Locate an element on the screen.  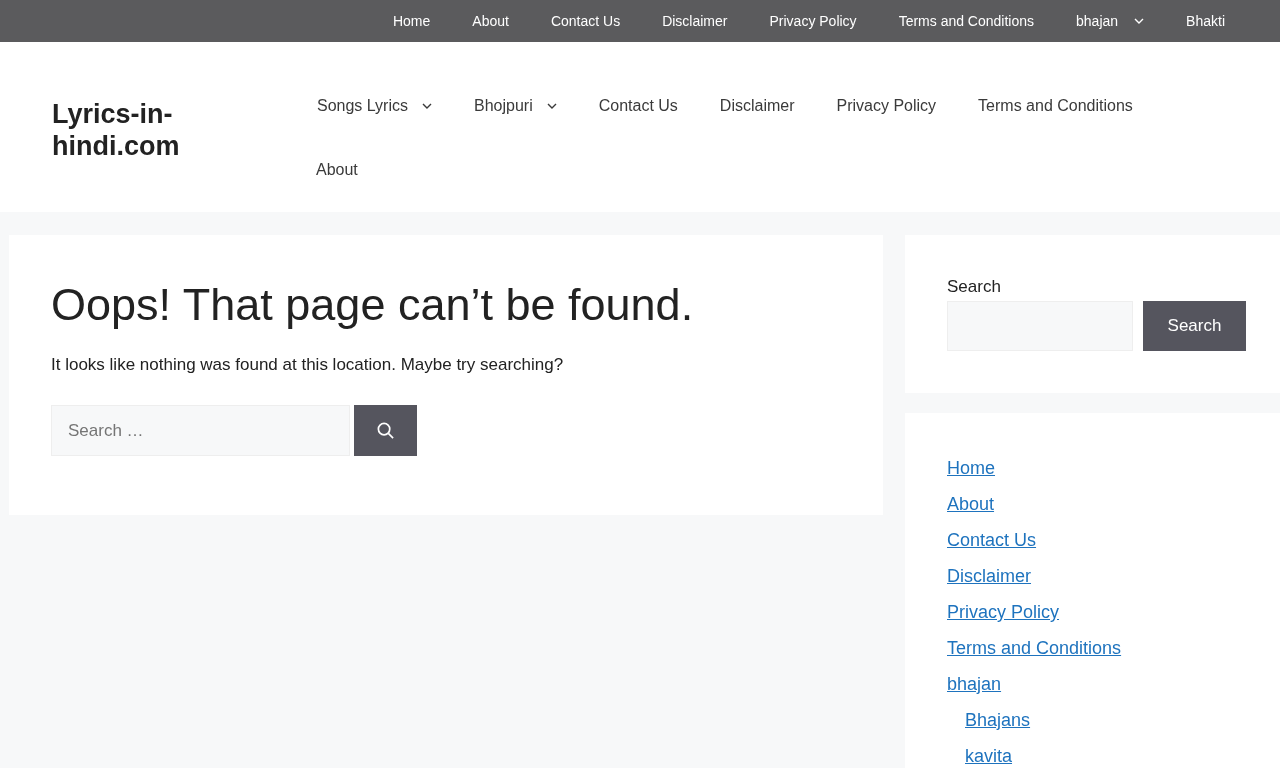
page-link: Contact Us is located at coordinates (992, 540).